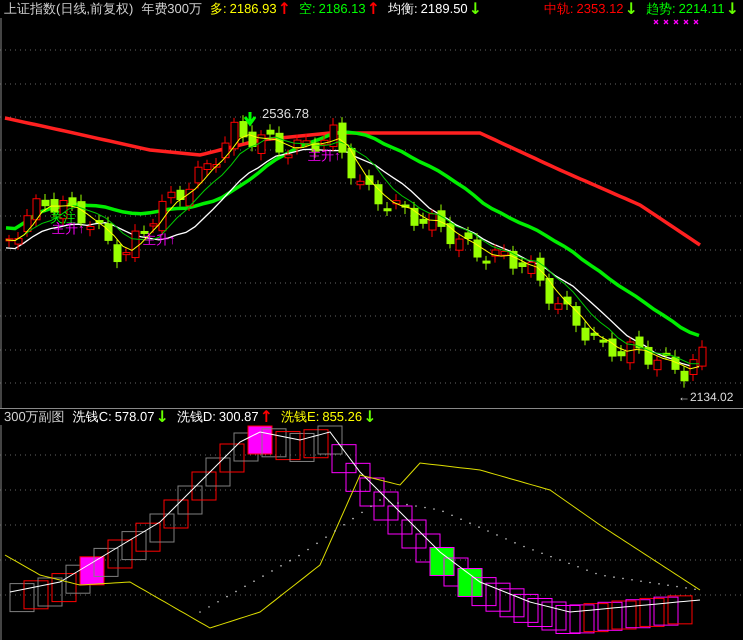 The height and width of the screenshot is (640, 743). Describe the element at coordinates (218, 9) in the screenshot. I see `indicator-label: 多:` at that location.